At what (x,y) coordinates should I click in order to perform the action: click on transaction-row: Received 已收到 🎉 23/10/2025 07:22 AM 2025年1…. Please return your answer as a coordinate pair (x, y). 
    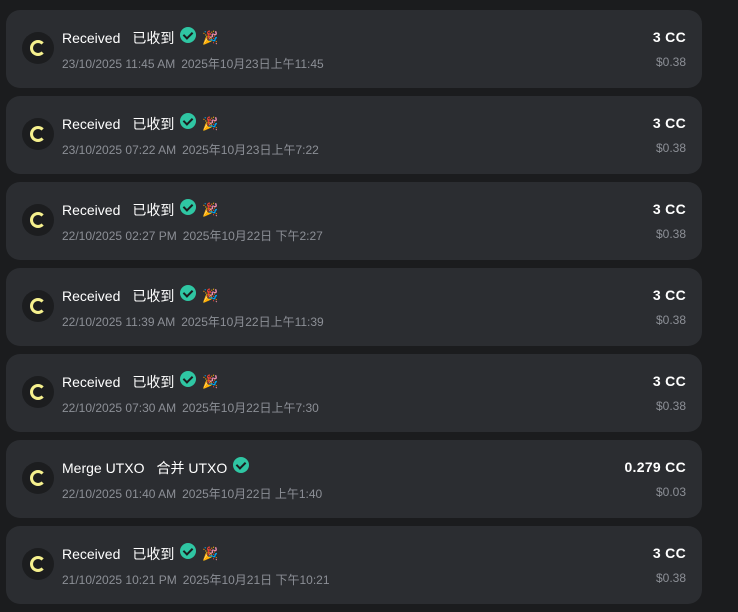
    Looking at the image, I should click on (354, 135).